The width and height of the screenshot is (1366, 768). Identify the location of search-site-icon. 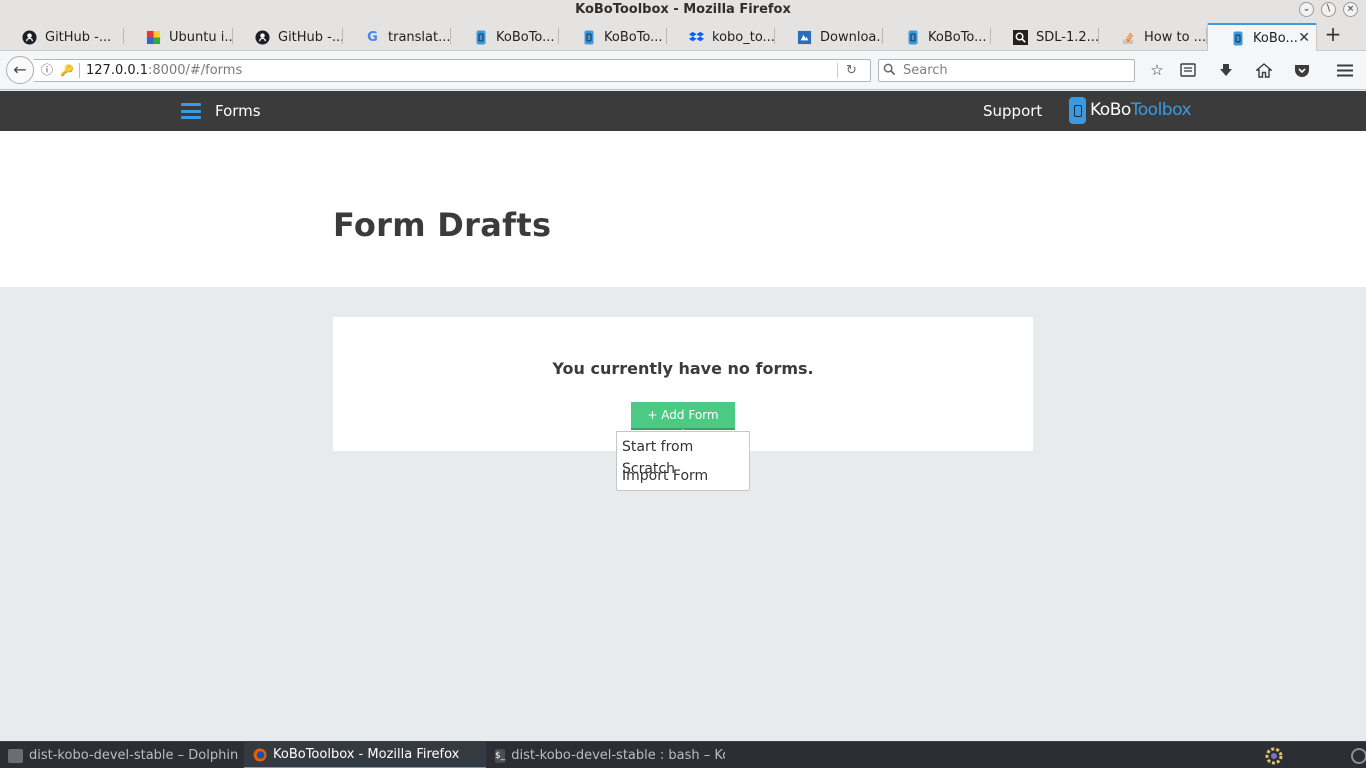
(1020, 37).